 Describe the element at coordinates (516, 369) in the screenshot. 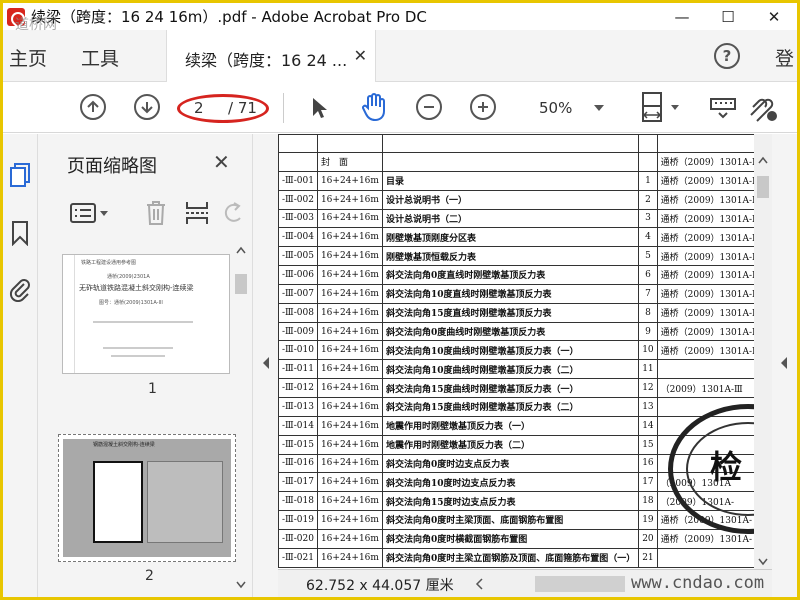

I see `table-row: -Ⅲ-011 16+24+16m 斜交法向角10度曲线时刚壁墩基顶反力表（二） 11` at that location.